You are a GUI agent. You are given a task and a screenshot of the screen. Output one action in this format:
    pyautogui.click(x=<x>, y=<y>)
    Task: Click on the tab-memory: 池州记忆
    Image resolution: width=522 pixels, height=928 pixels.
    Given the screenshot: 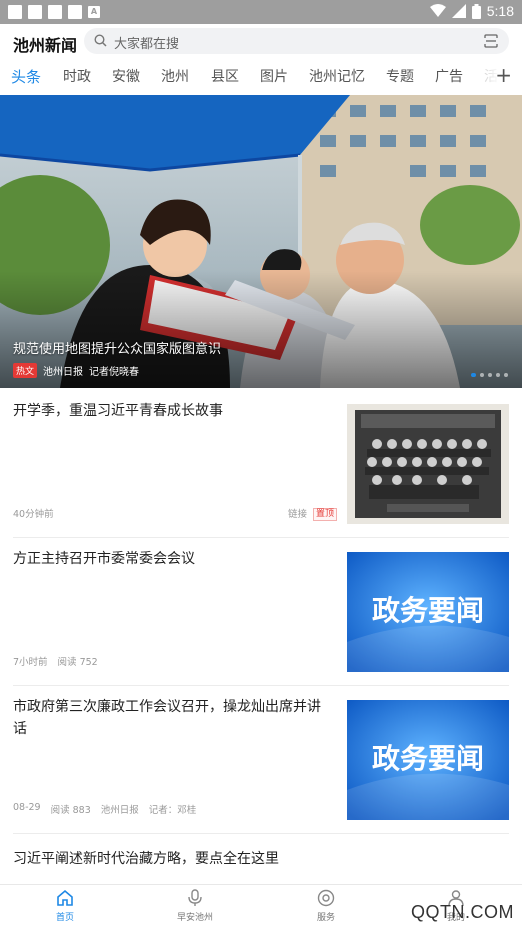 What is the action you would take?
    pyautogui.click(x=337, y=76)
    